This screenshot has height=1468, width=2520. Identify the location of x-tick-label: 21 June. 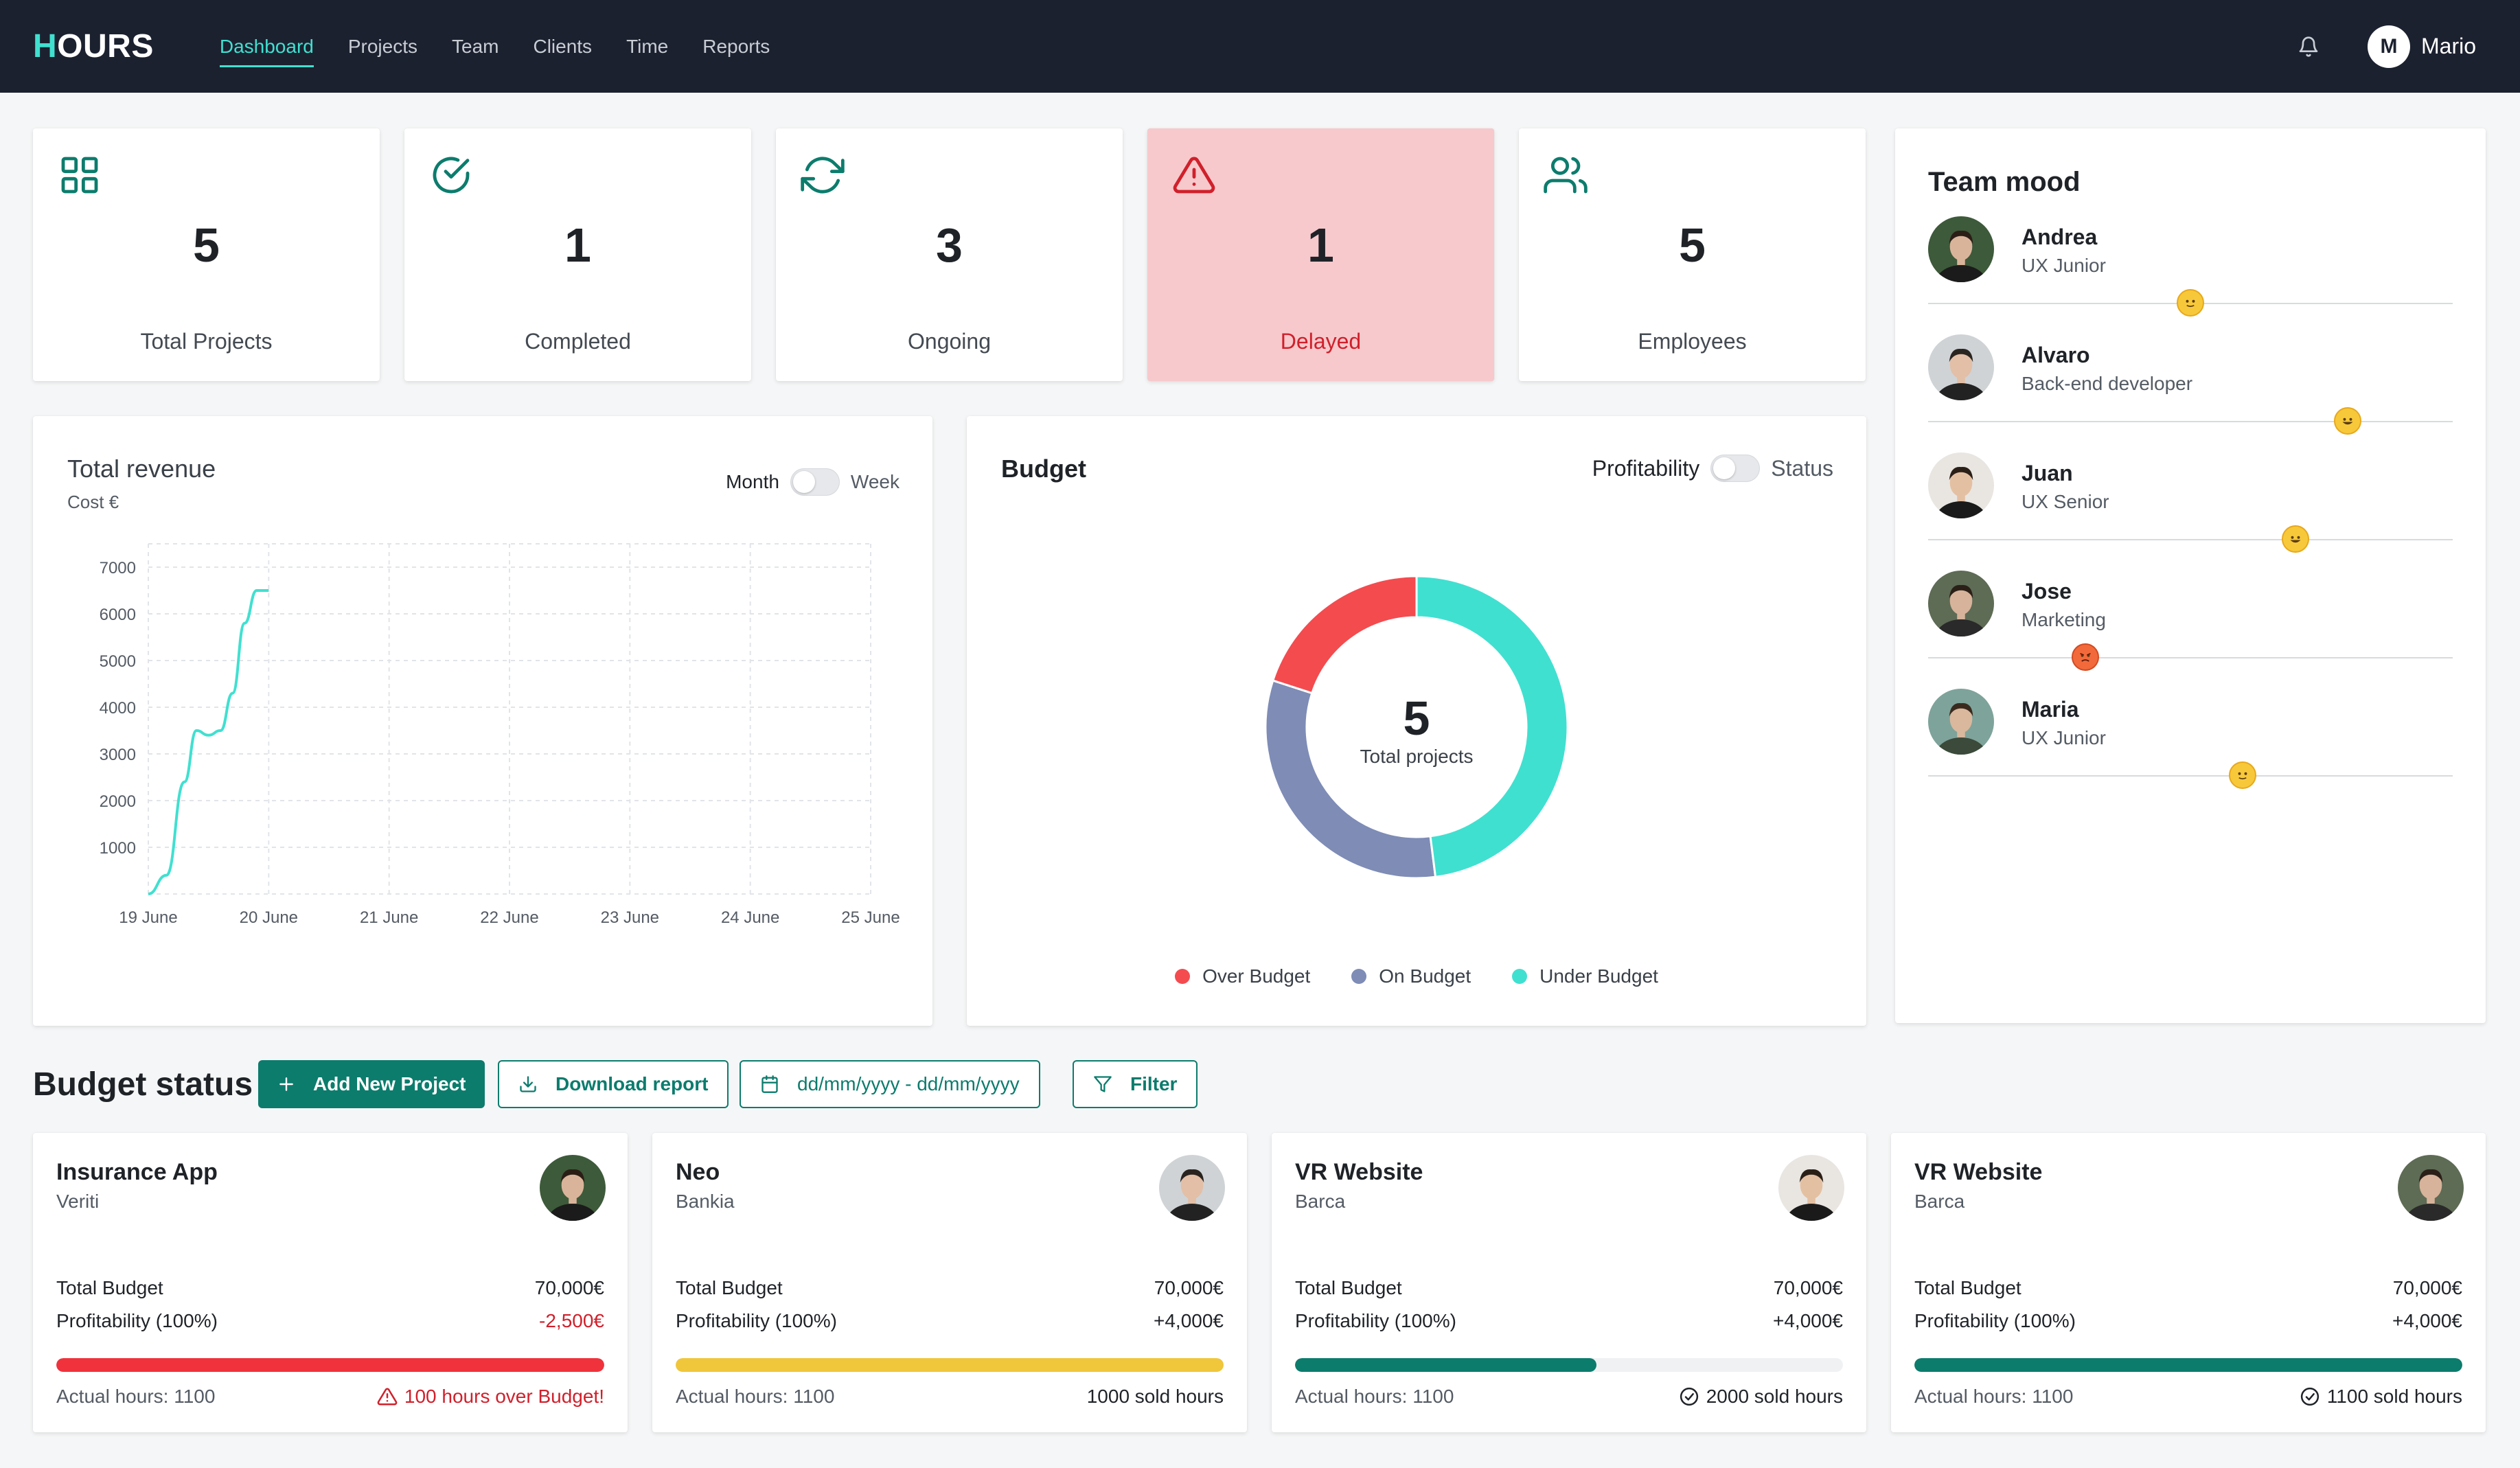
(389, 917).